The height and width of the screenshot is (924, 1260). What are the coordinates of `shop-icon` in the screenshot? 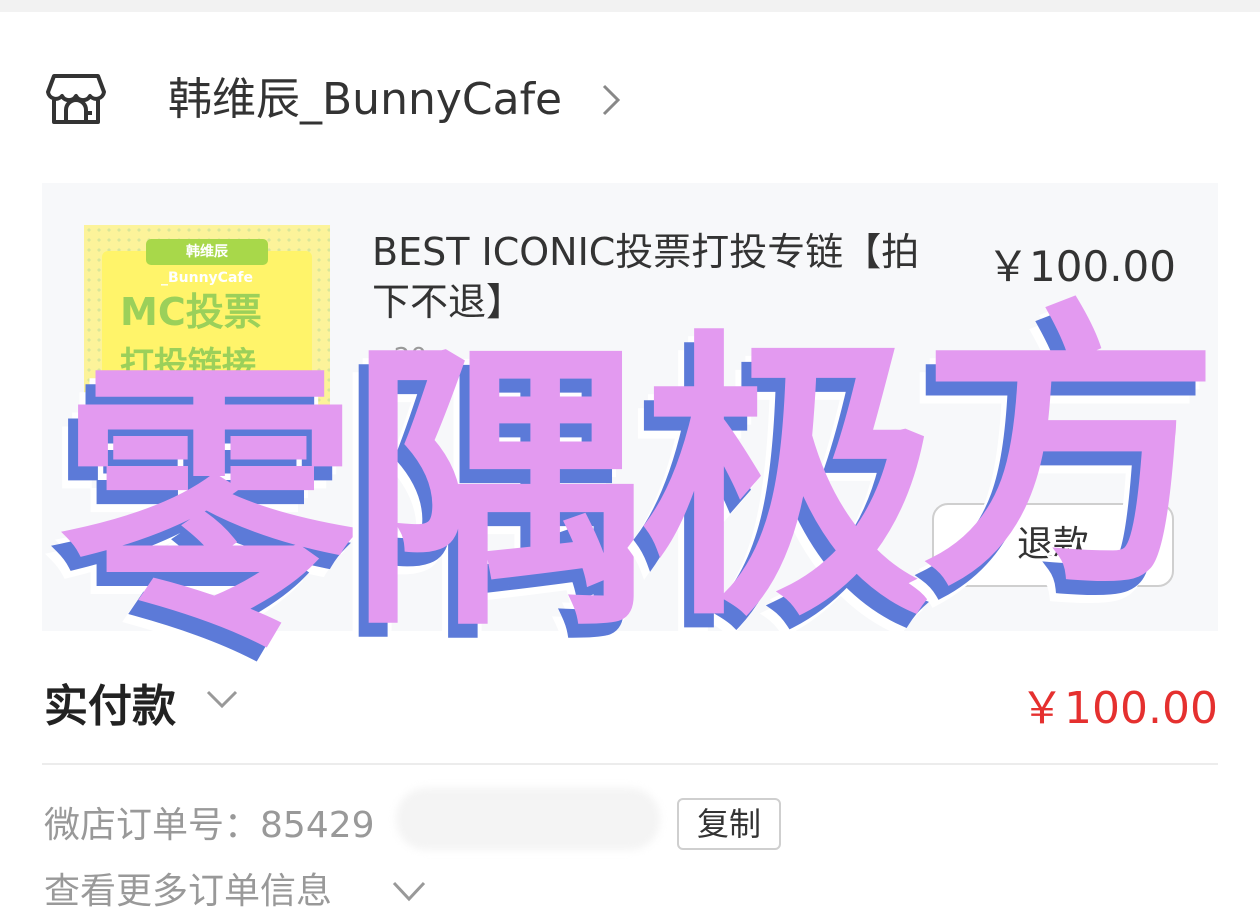 It's located at (76, 99).